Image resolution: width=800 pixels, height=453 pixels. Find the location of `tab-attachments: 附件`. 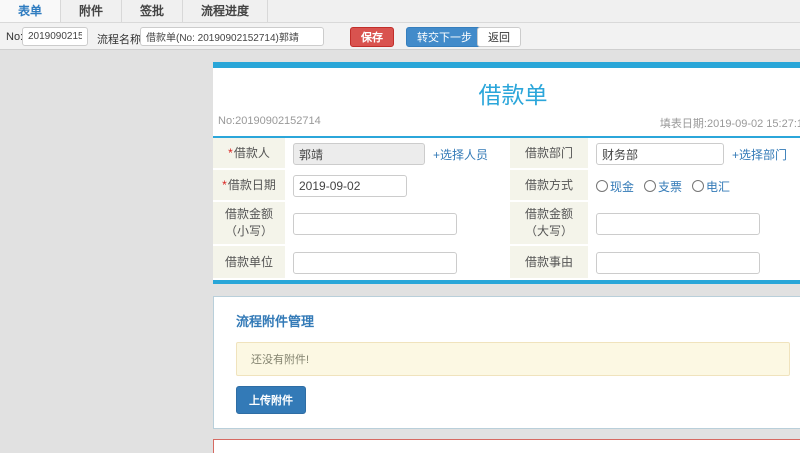

tab-attachments: 附件 is located at coordinates (92, 11).